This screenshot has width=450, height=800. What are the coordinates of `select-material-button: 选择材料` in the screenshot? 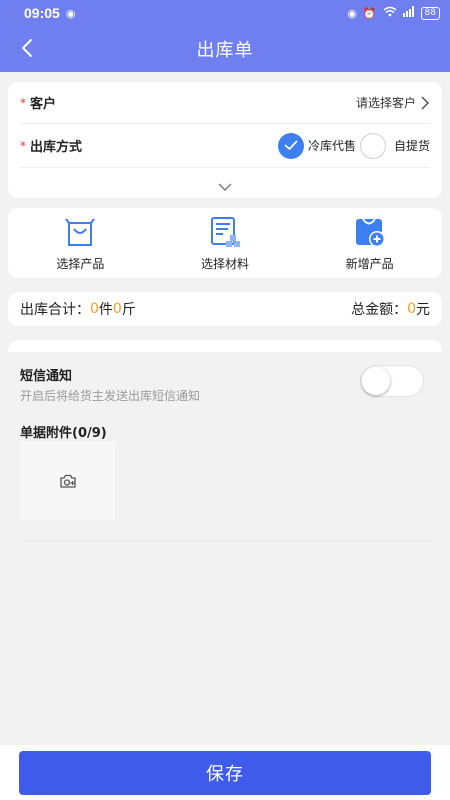 It's located at (225, 243).